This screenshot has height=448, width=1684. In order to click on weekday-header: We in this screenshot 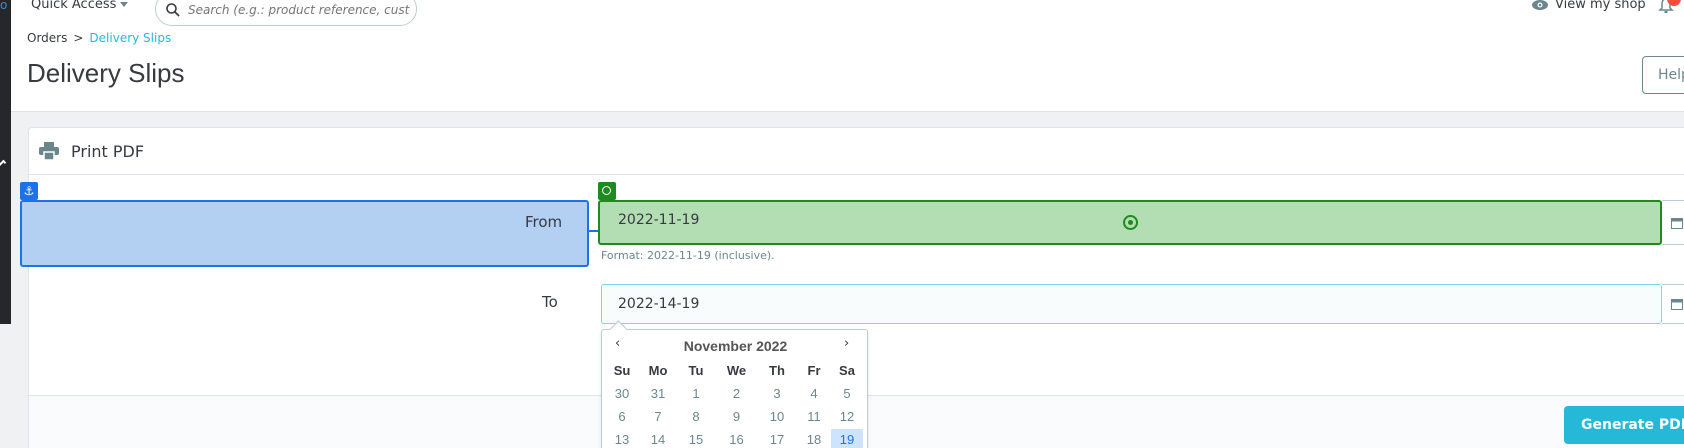, I will do `click(736, 370)`.